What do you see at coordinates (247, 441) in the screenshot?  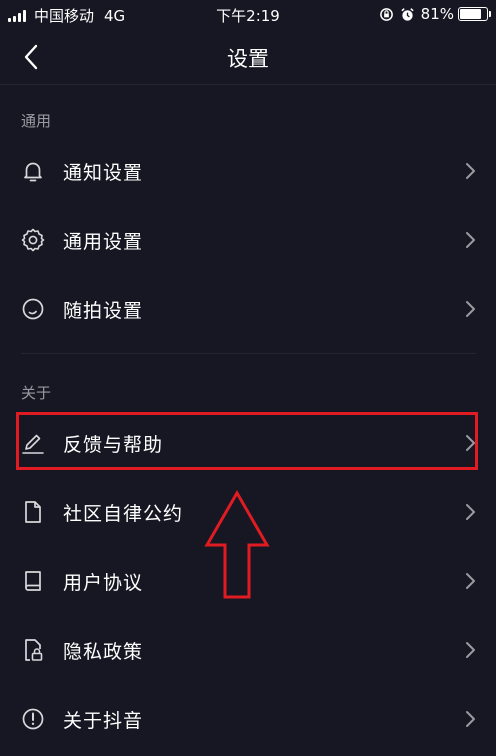 I see `highlight-box` at bounding box center [247, 441].